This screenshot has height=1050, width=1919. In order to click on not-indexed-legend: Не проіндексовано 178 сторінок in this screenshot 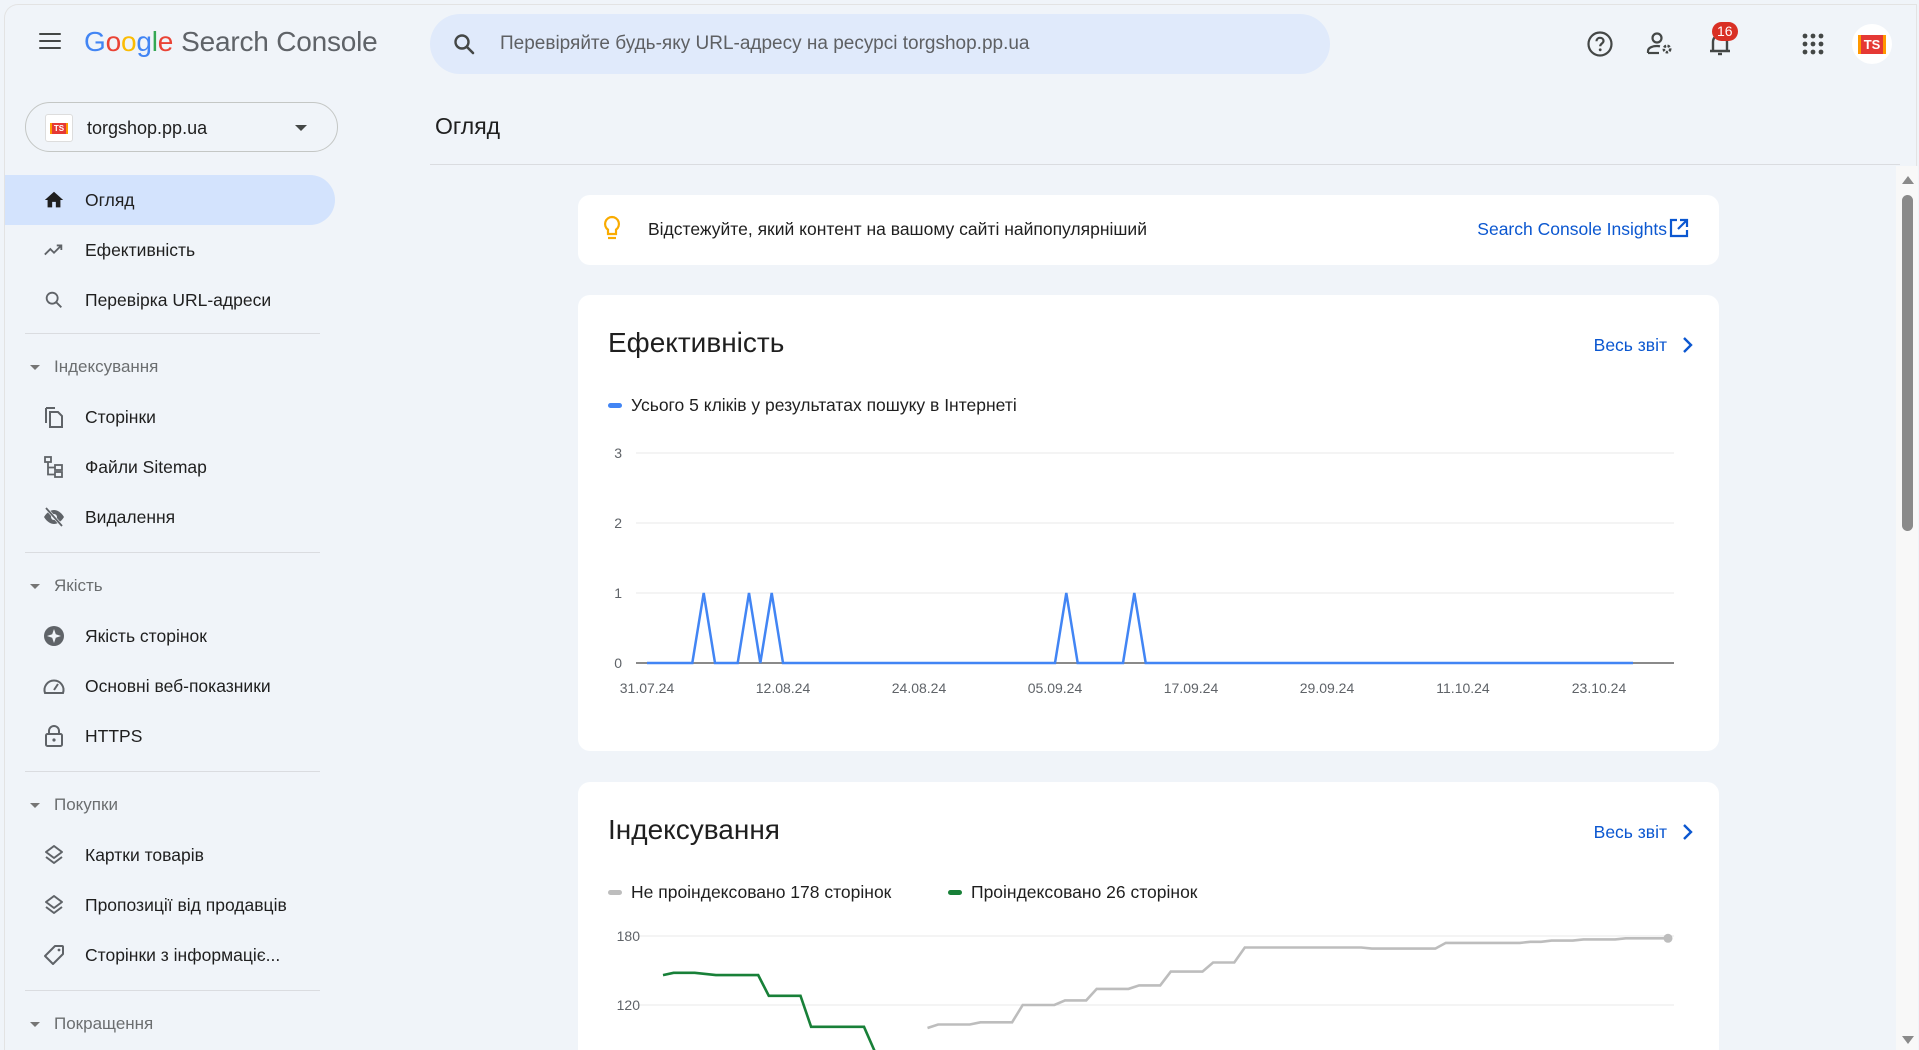, I will do `click(749, 892)`.